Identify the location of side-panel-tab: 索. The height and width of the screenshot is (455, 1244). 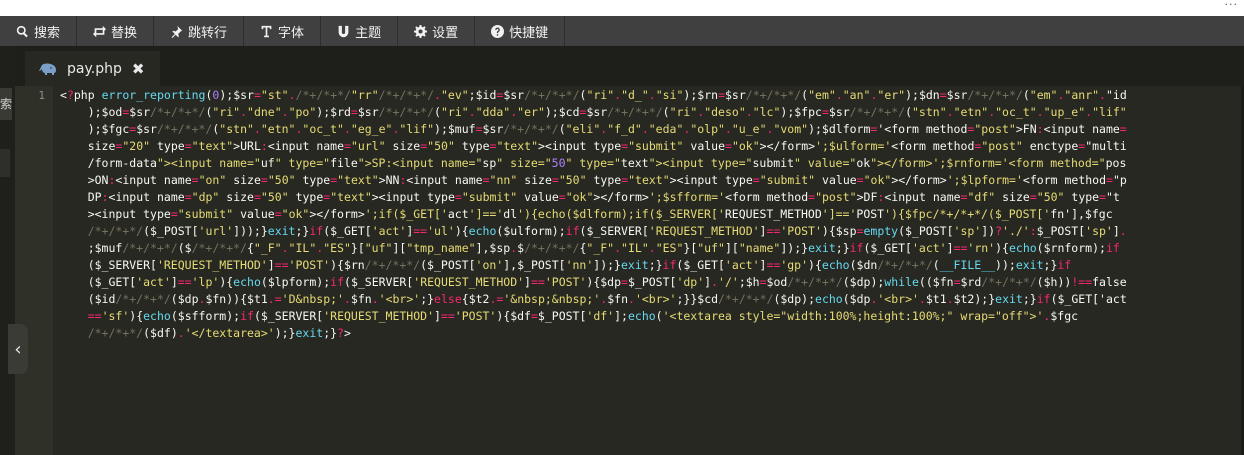
(6, 104).